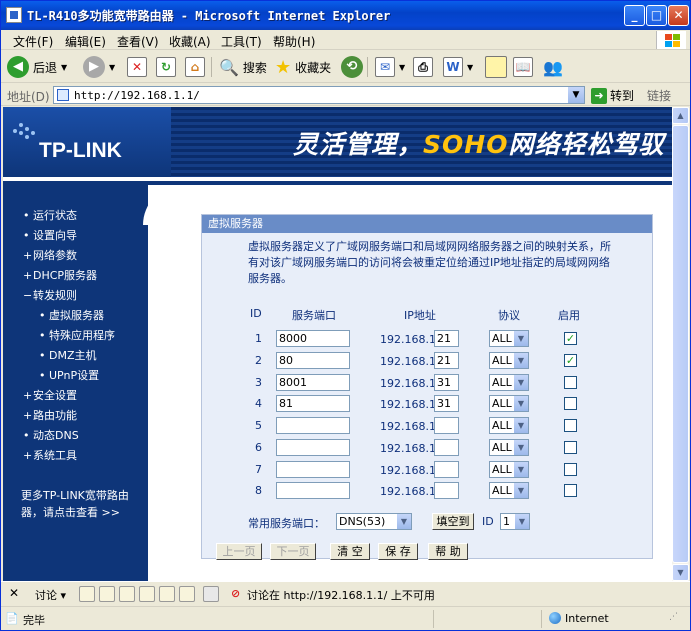 The height and width of the screenshot is (631, 691). I want to click on address-dropdown-icon: ▼, so click(576, 95).